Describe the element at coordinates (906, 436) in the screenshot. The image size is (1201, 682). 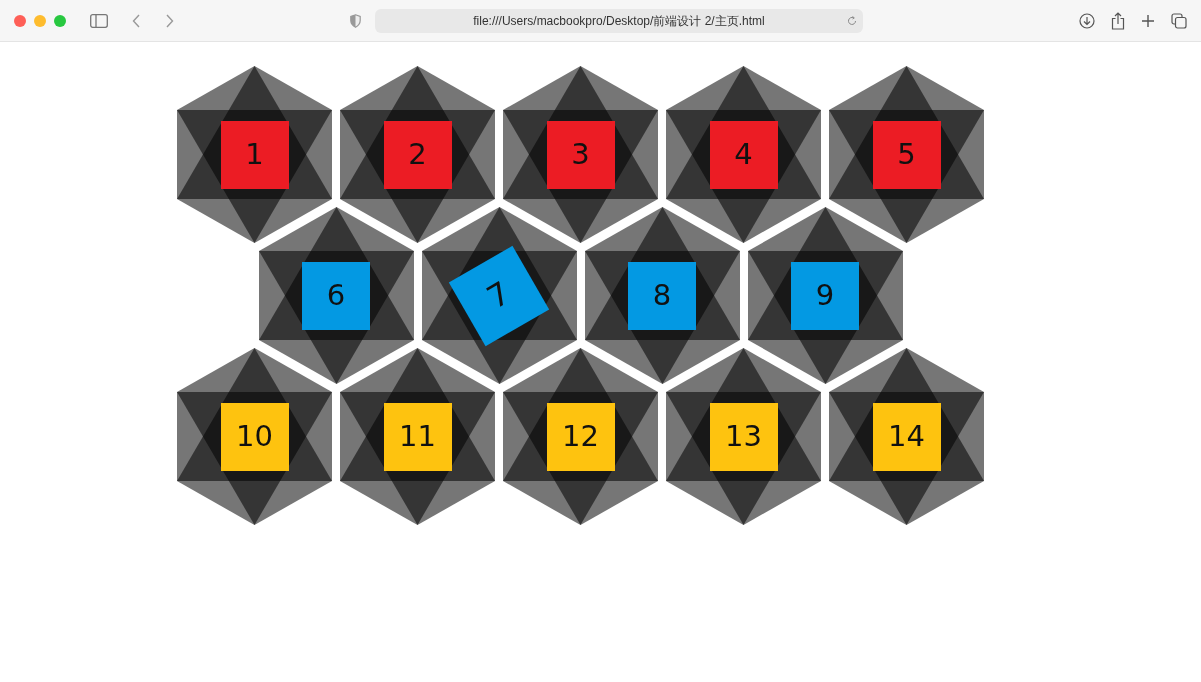
I see `number-tile: 14` at that location.